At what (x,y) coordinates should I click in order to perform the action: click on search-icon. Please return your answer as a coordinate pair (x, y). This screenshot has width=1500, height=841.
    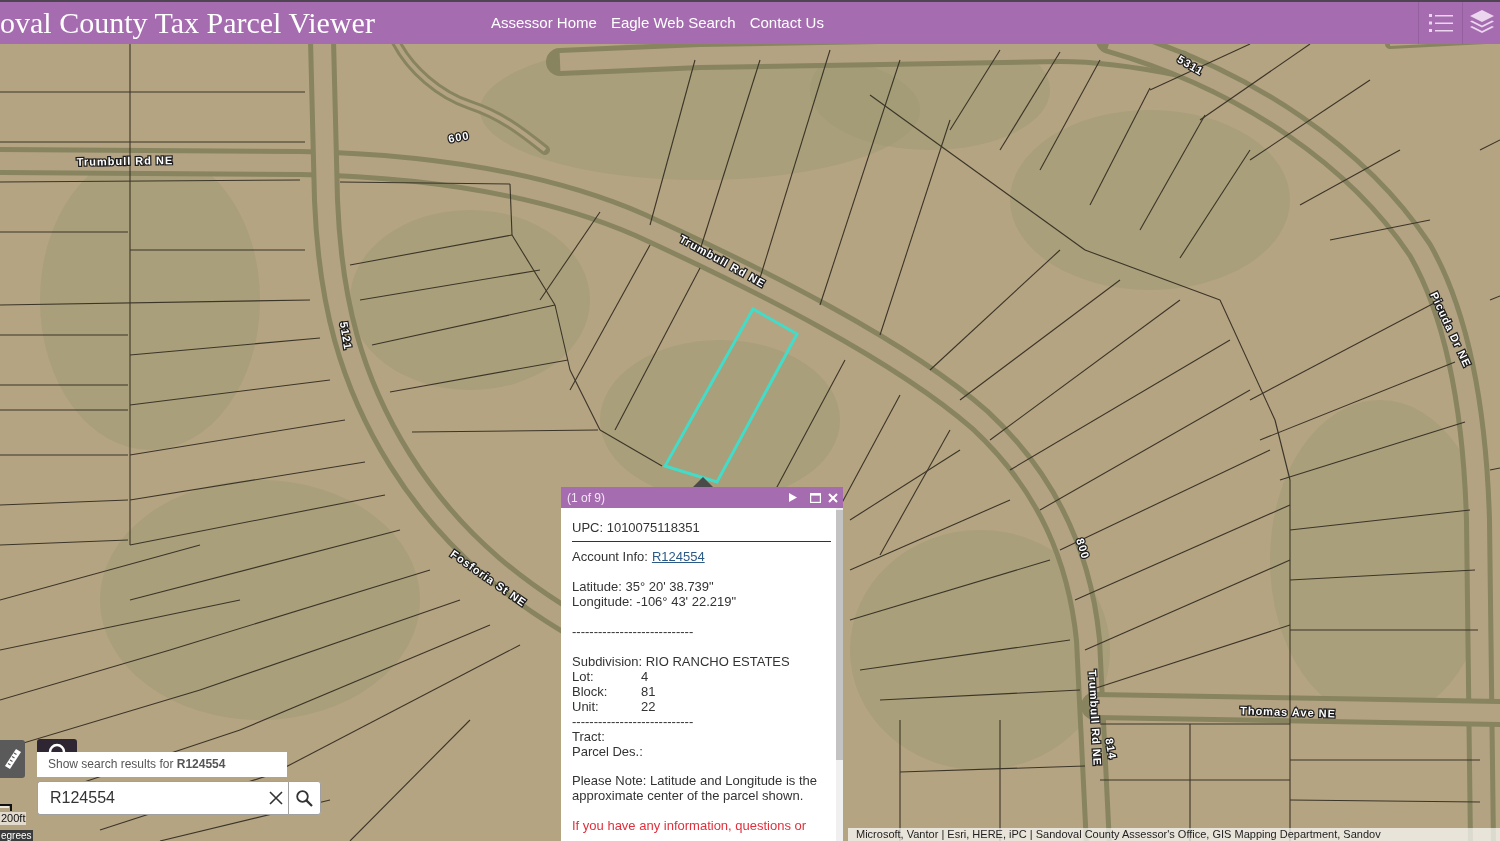
    Looking at the image, I should click on (304, 798).